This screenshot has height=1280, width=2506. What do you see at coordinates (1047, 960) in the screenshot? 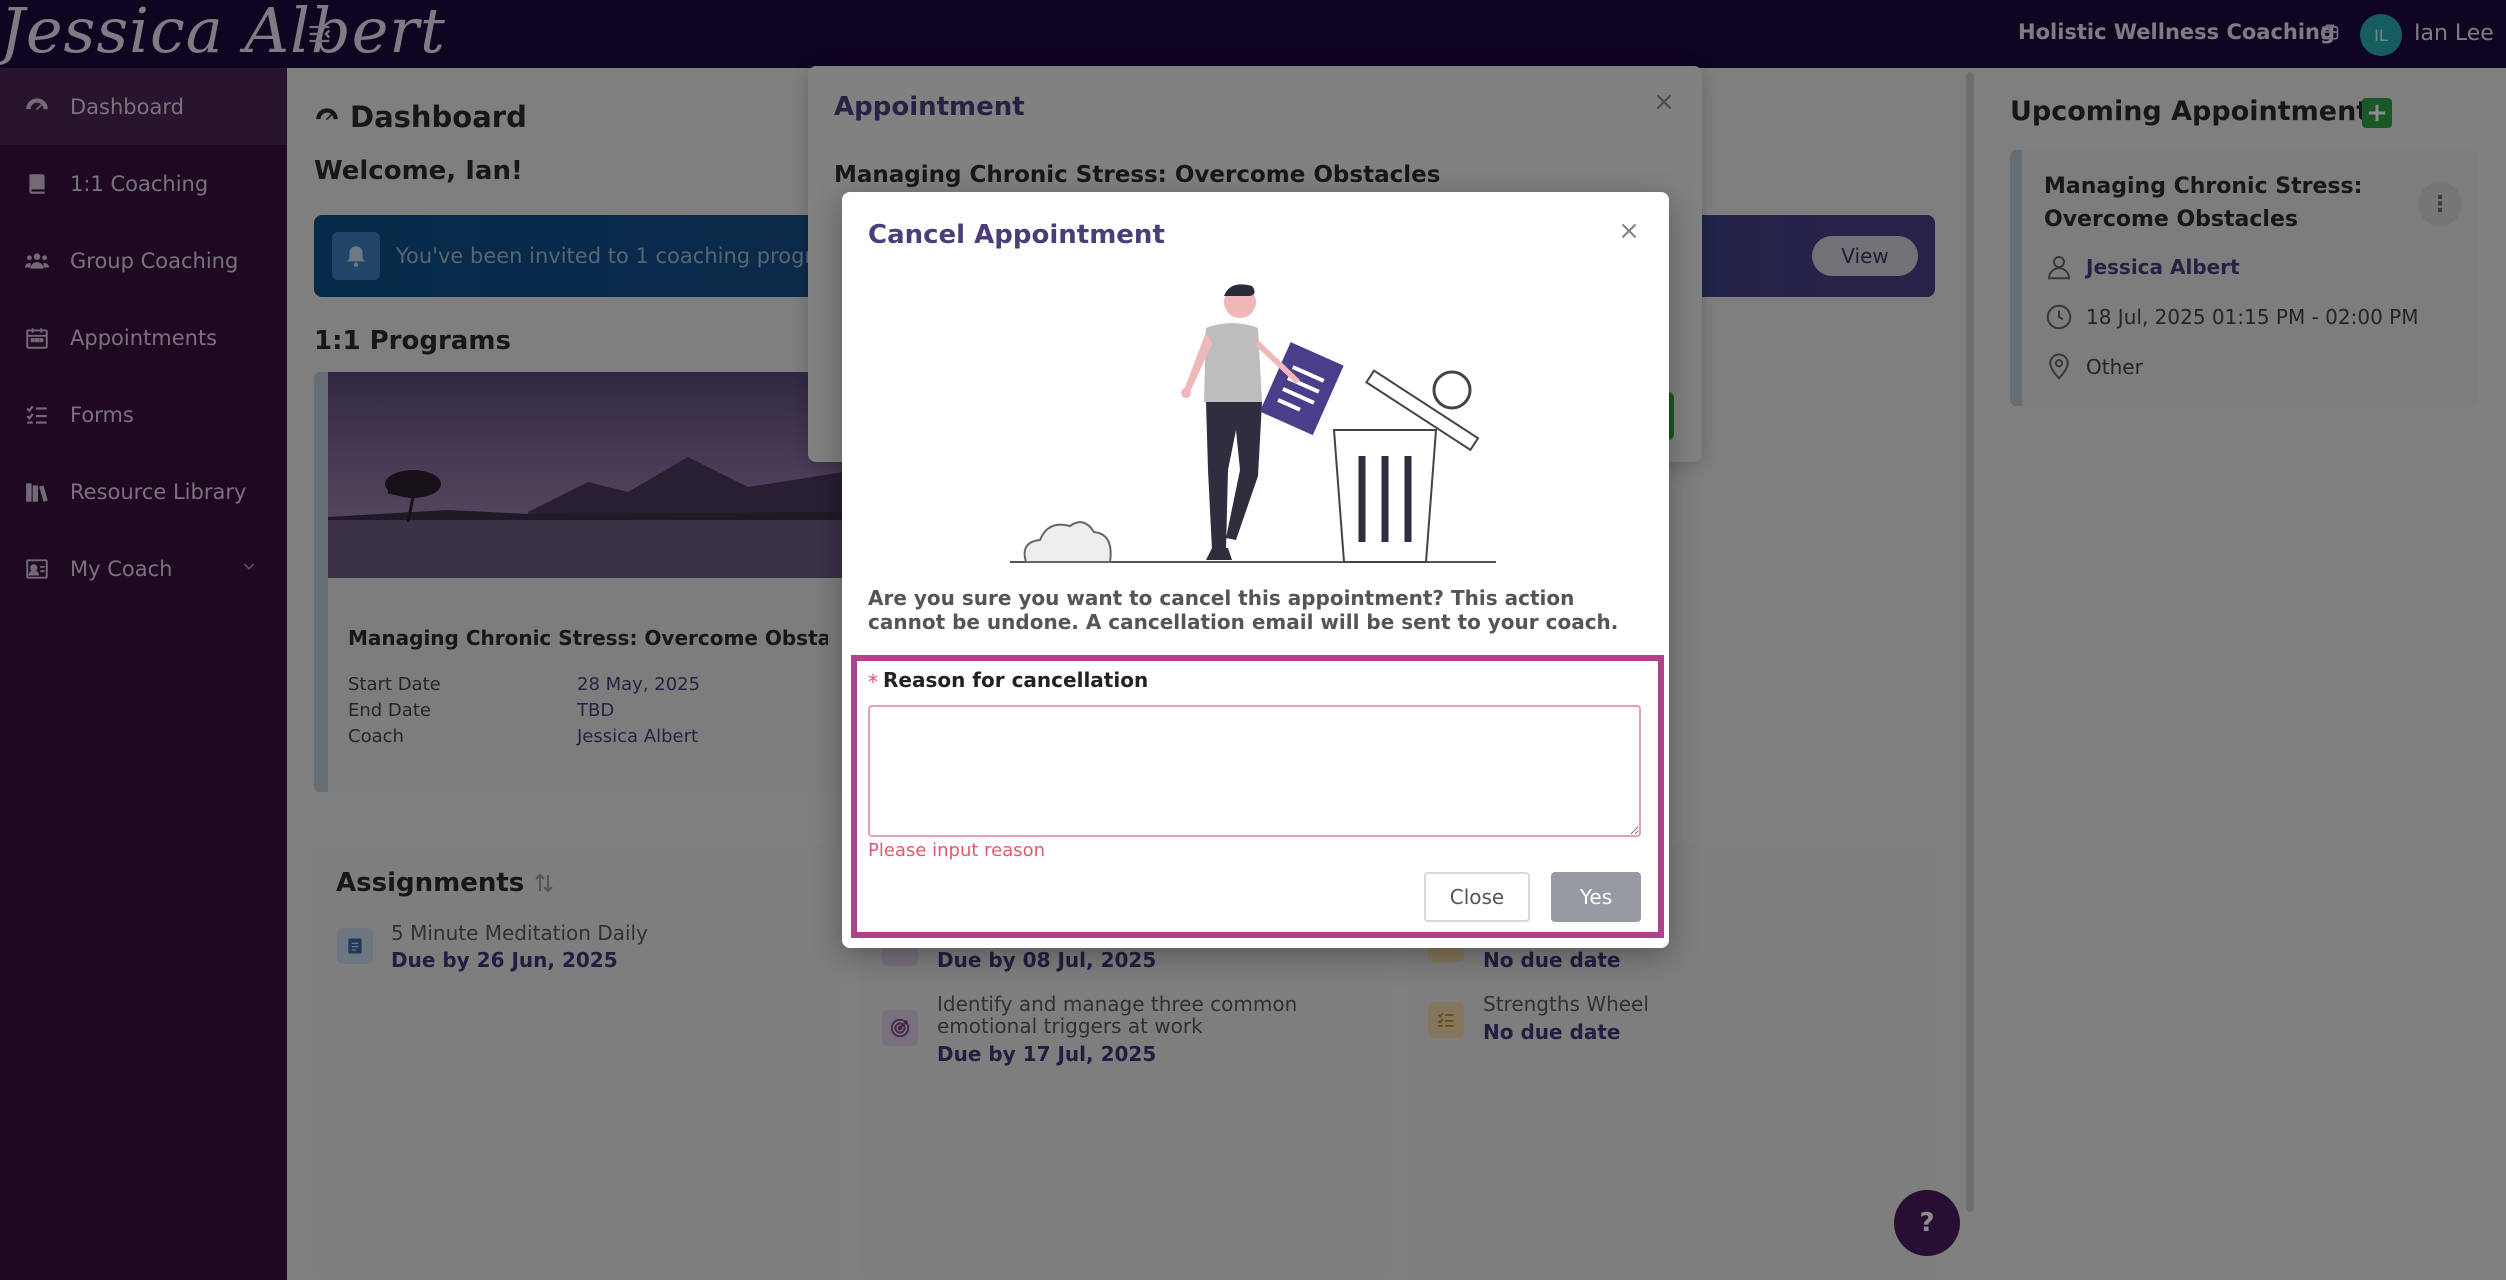
I see `goal-due: Due by 08 Jul, 2025` at bounding box center [1047, 960].